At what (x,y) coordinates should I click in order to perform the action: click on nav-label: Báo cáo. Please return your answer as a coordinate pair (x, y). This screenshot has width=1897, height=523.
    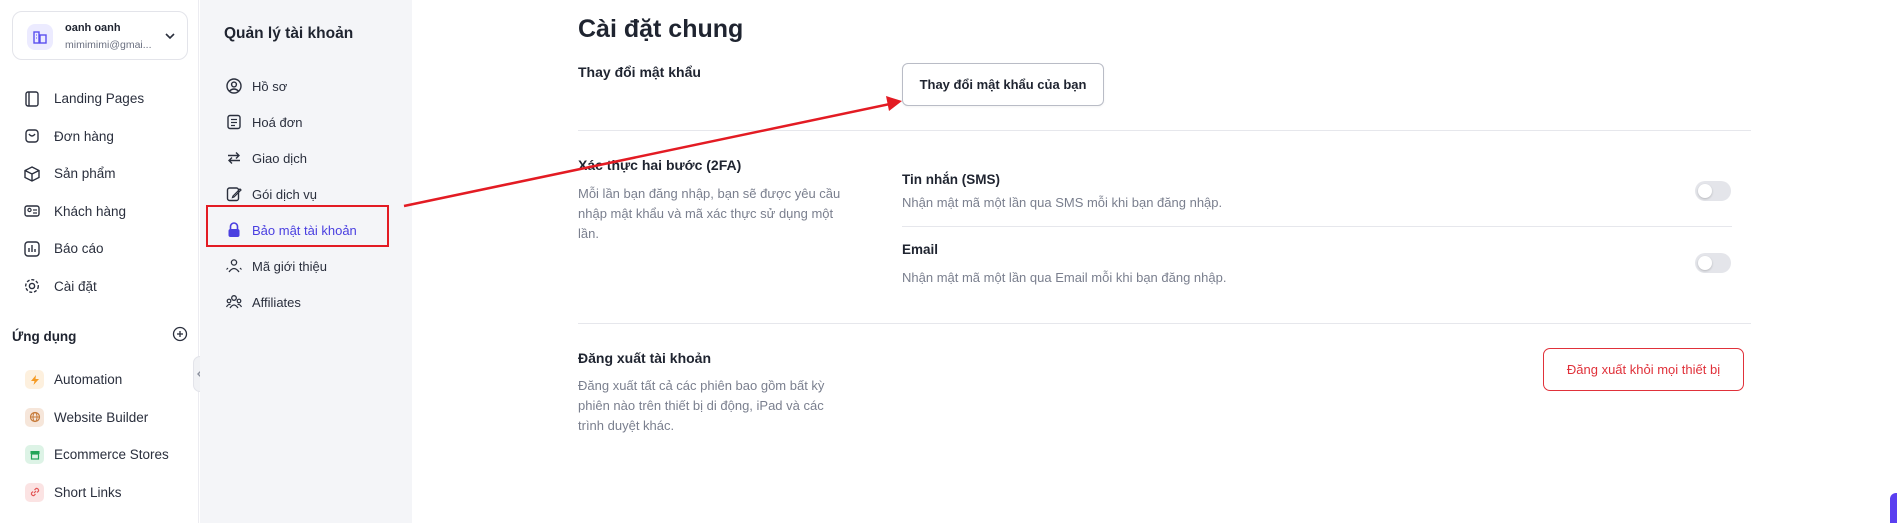
    Looking at the image, I should click on (79, 249).